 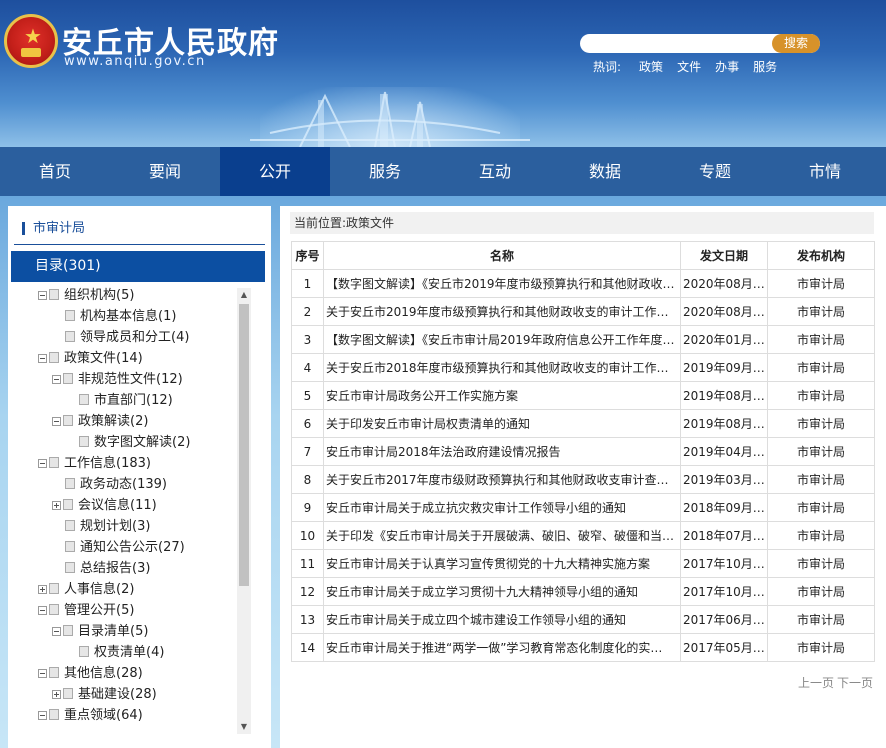 I want to click on nav-item-home: 首页, so click(x=55, y=171).